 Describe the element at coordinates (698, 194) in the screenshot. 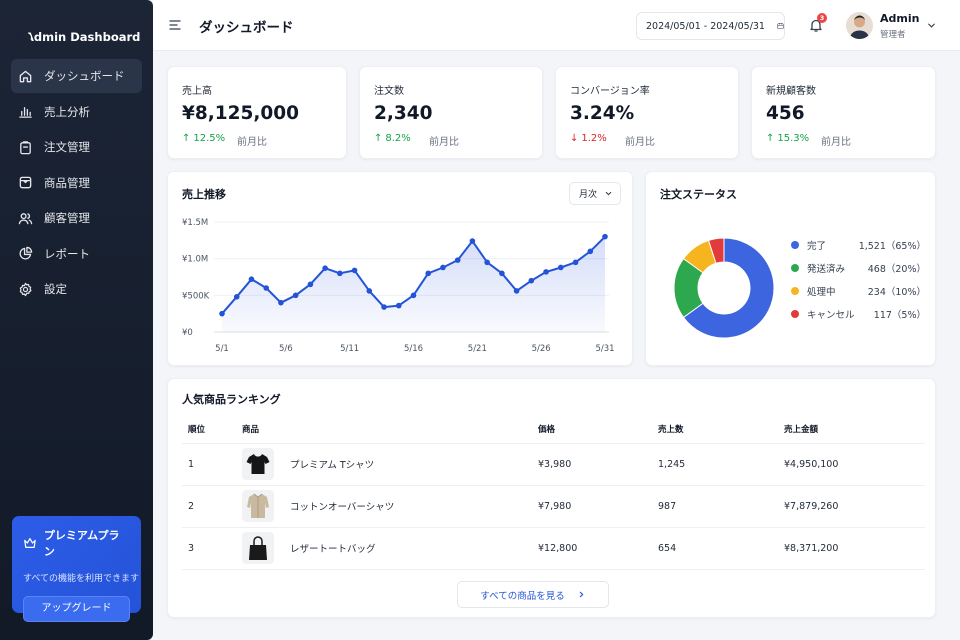

I see `order-status-title: 注文ステータス` at that location.